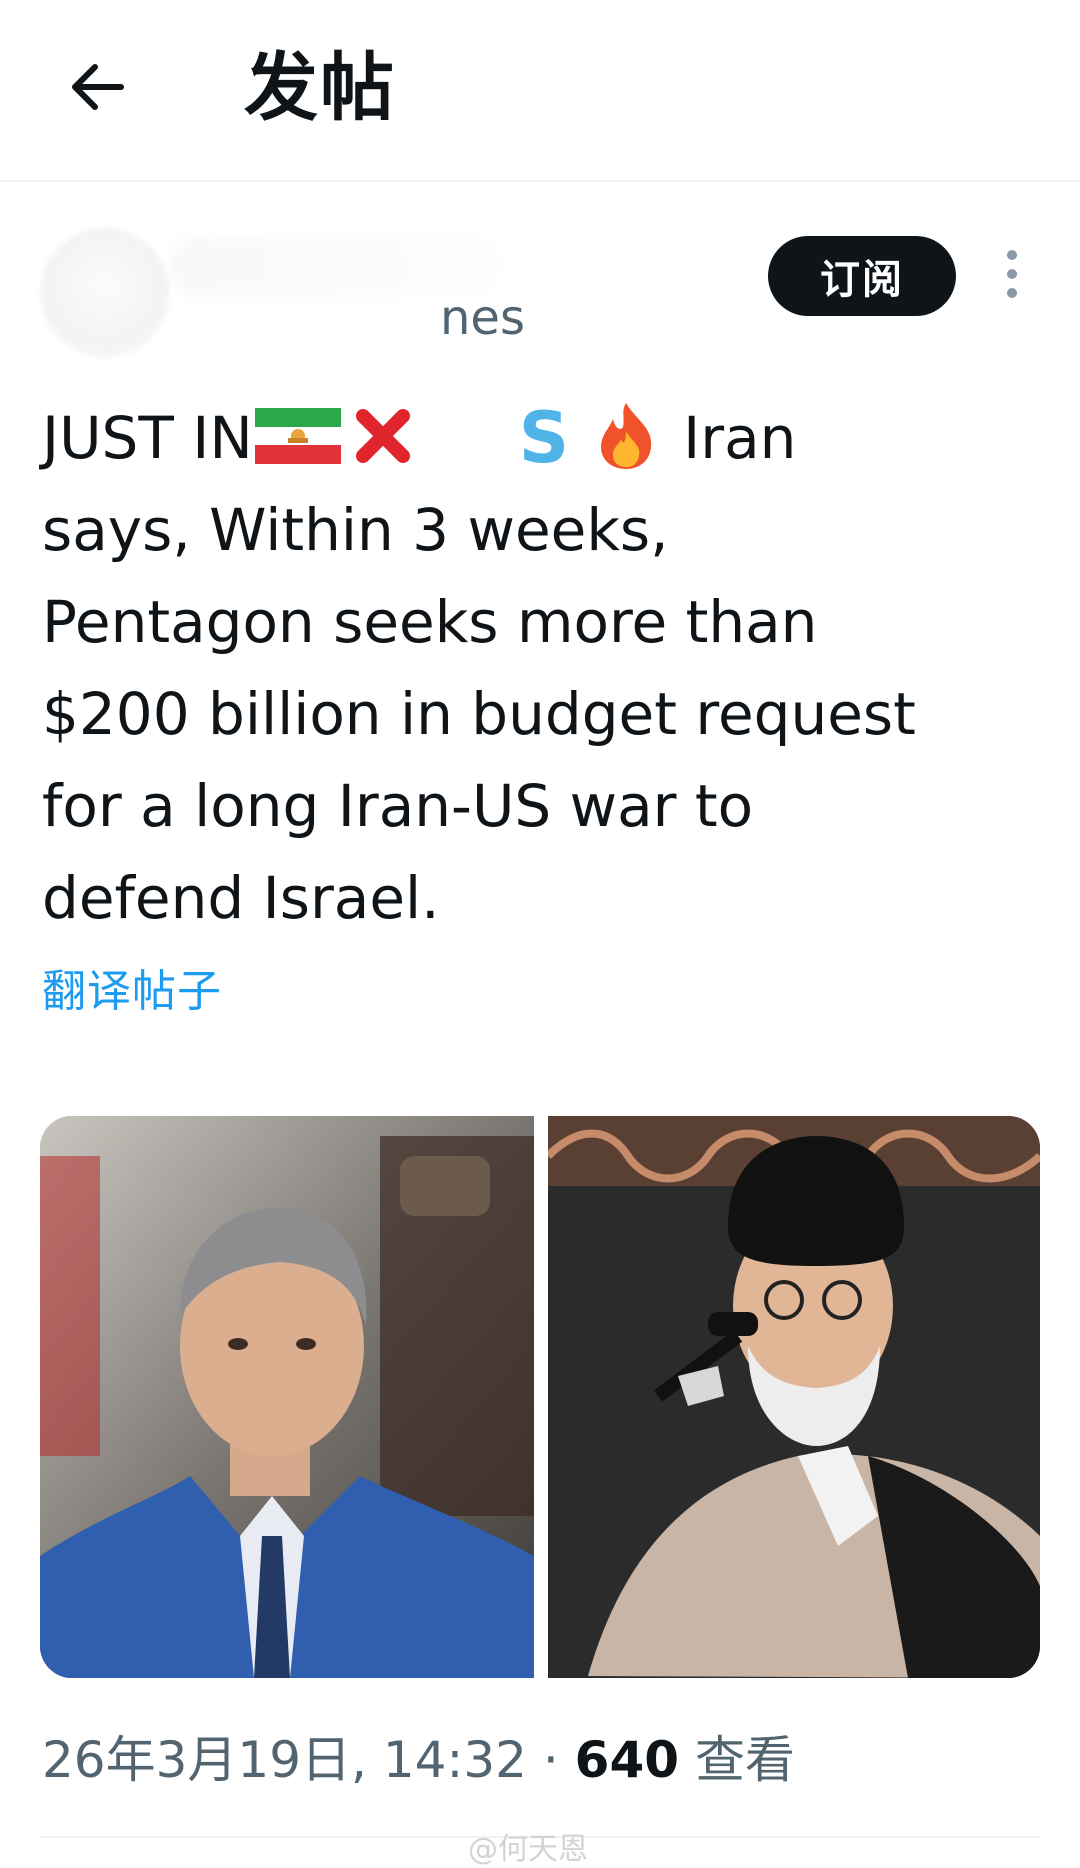 Image resolution: width=1080 pixels, height=1868 pixels. What do you see at coordinates (540, 91) in the screenshot?
I see `top-bar: 发帖` at bounding box center [540, 91].